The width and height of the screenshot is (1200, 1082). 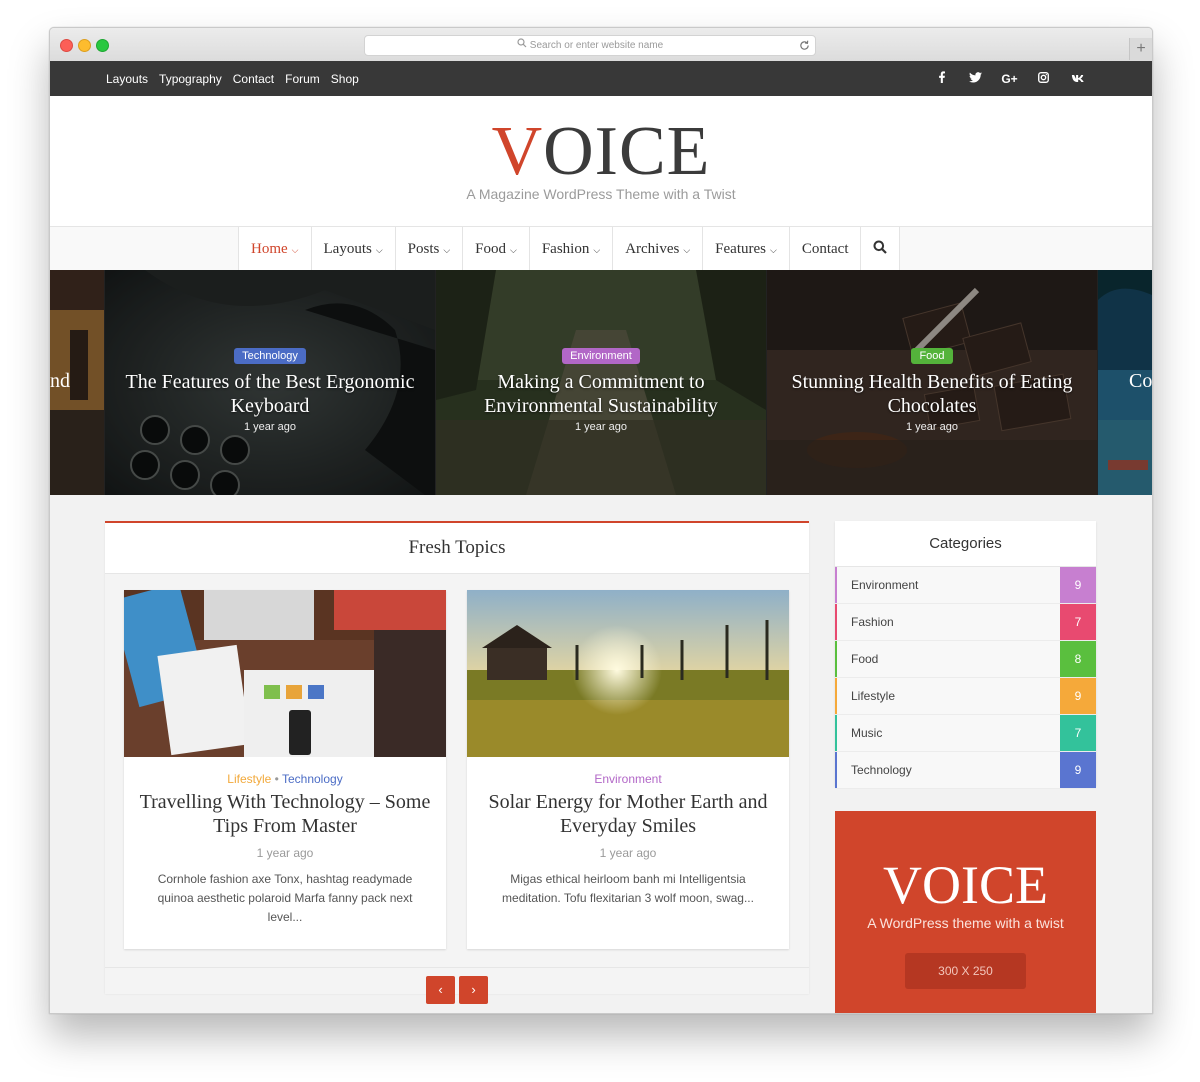 What do you see at coordinates (1043, 78) in the screenshot?
I see `instagram-icon` at bounding box center [1043, 78].